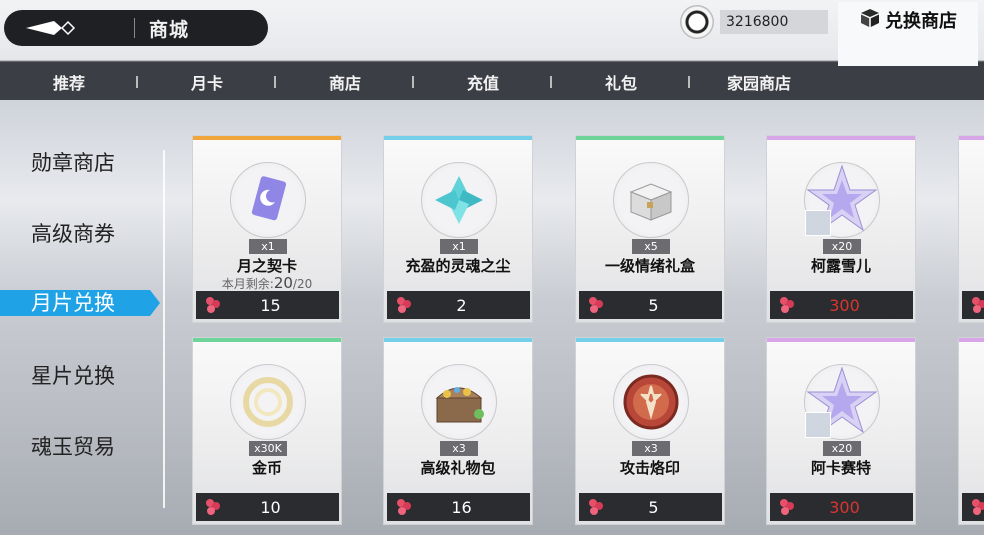  What do you see at coordinates (302, 284) in the screenshot?
I see `limit-total: /20` at bounding box center [302, 284].